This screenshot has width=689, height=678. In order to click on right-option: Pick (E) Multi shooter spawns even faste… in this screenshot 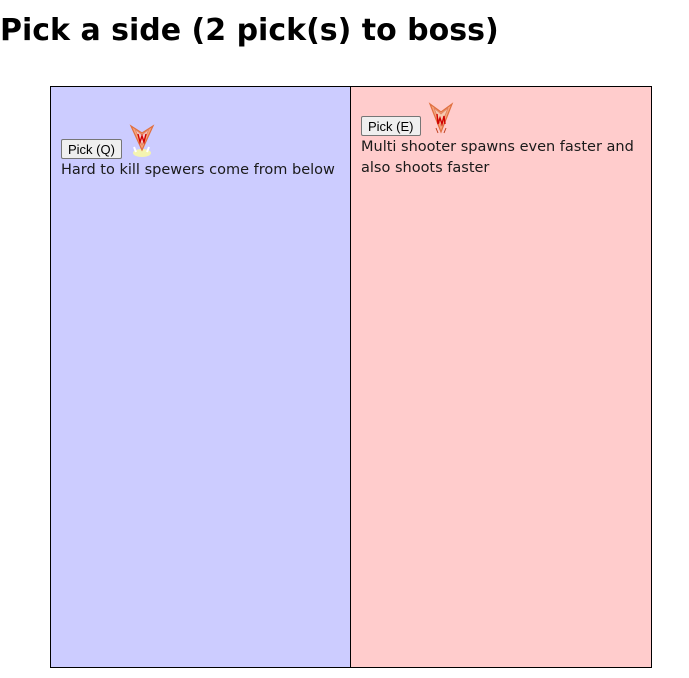, I will do `click(501, 140)`.